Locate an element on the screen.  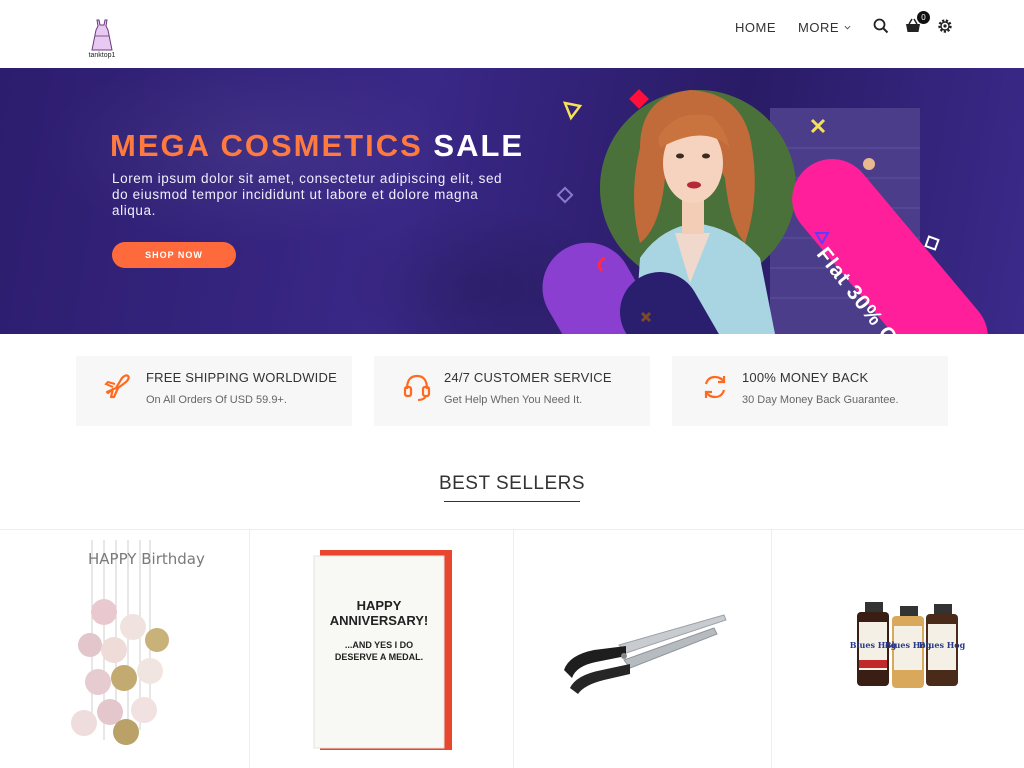
product-card: HAPPY Birthday is located at coordinates (125, 649).